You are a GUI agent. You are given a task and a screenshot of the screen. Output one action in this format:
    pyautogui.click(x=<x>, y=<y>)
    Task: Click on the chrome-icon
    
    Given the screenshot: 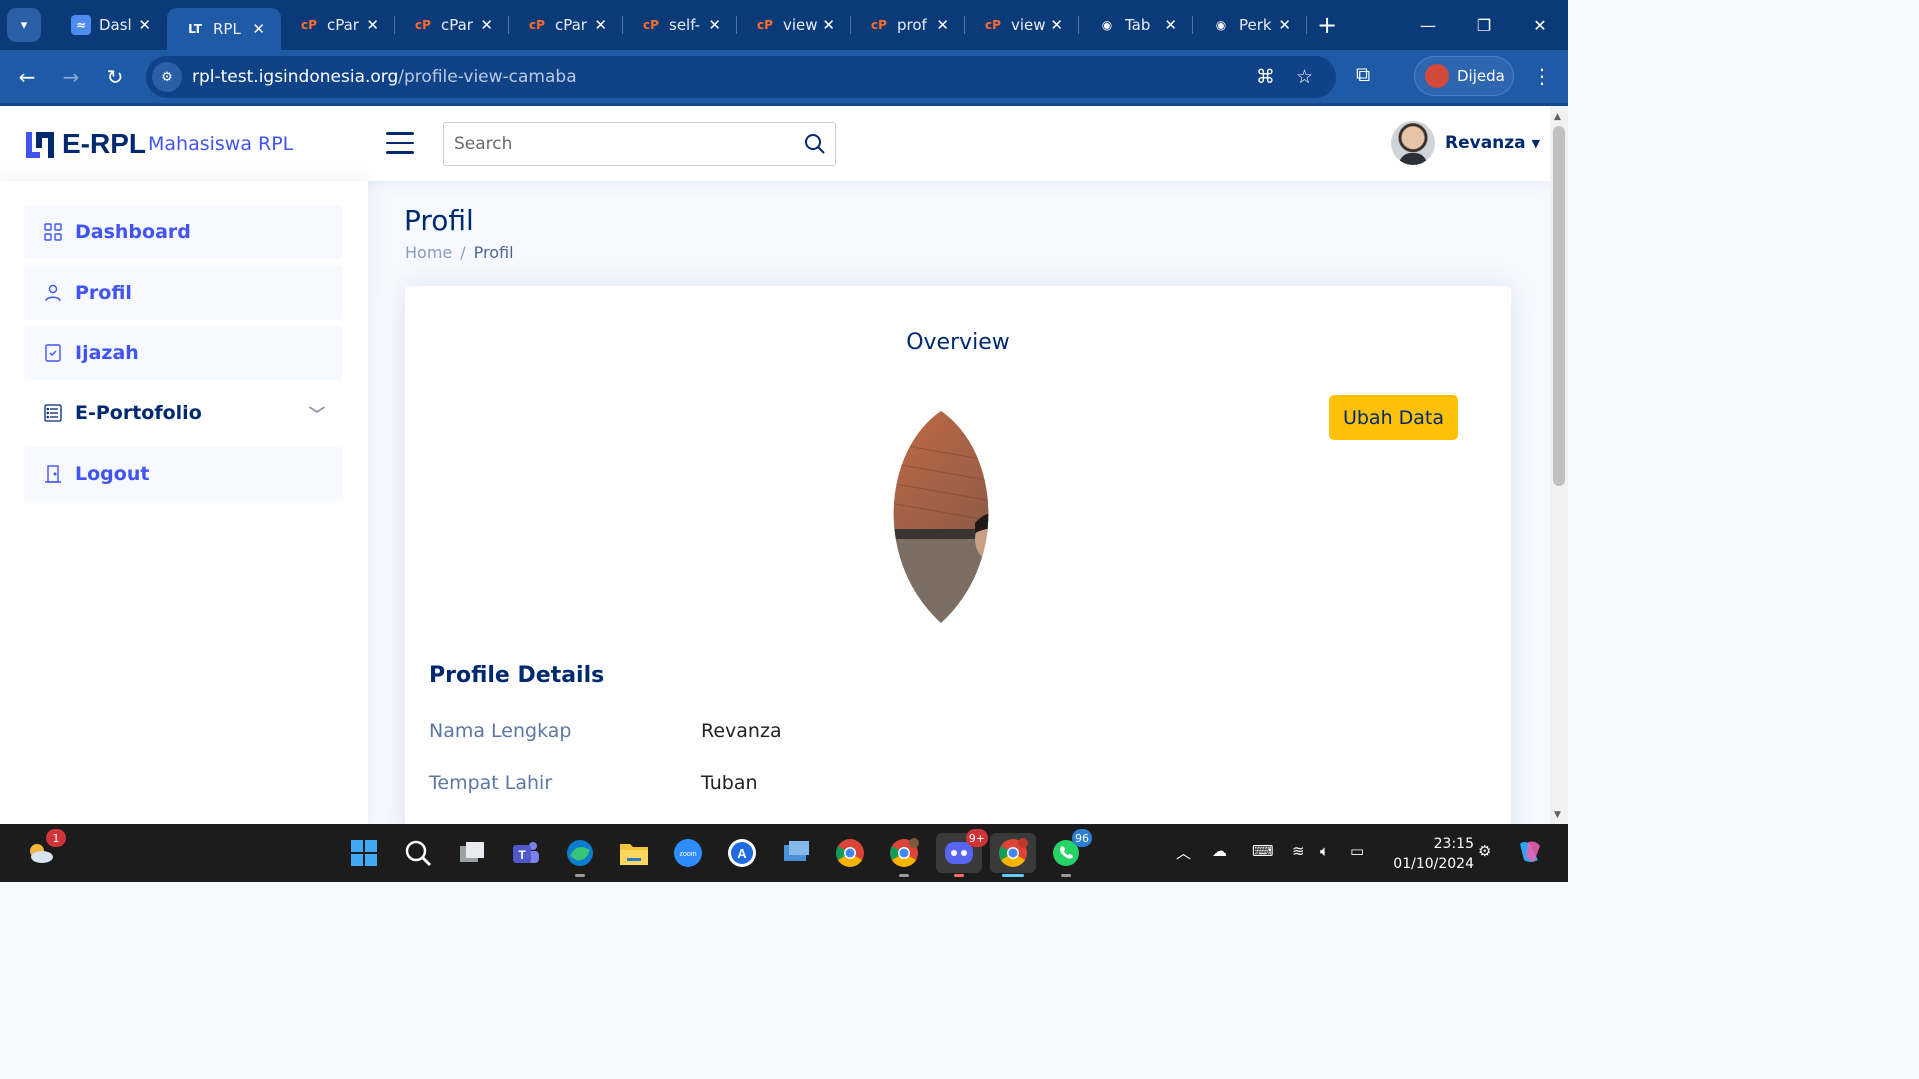 What is the action you would take?
    pyautogui.click(x=850, y=853)
    